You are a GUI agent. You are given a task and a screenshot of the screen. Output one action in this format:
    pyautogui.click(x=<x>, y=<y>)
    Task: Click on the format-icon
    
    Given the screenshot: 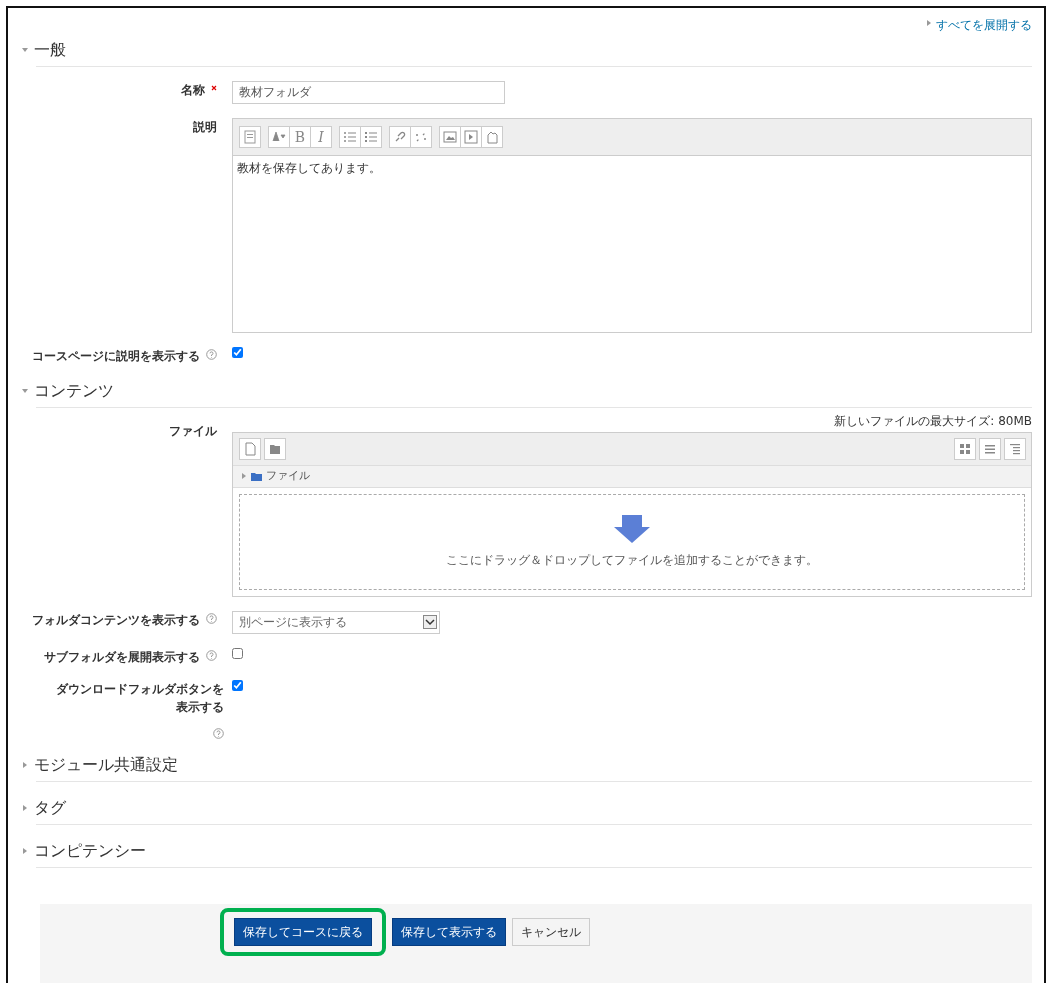 What is the action you would take?
    pyautogui.click(x=250, y=137)
    